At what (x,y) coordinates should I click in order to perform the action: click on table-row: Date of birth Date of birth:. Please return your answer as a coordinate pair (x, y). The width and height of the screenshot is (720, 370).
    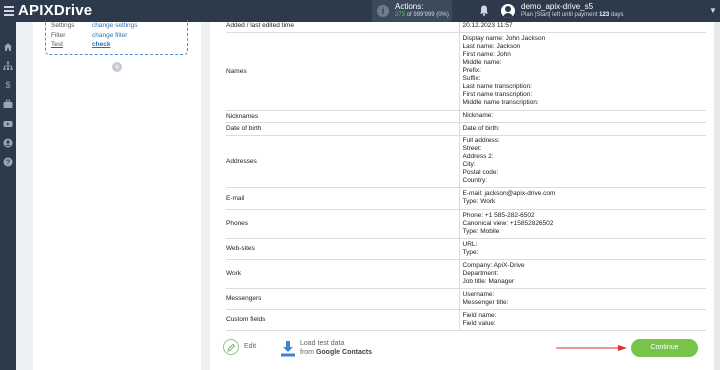
    Looking at the image, I should click on (466, 129).